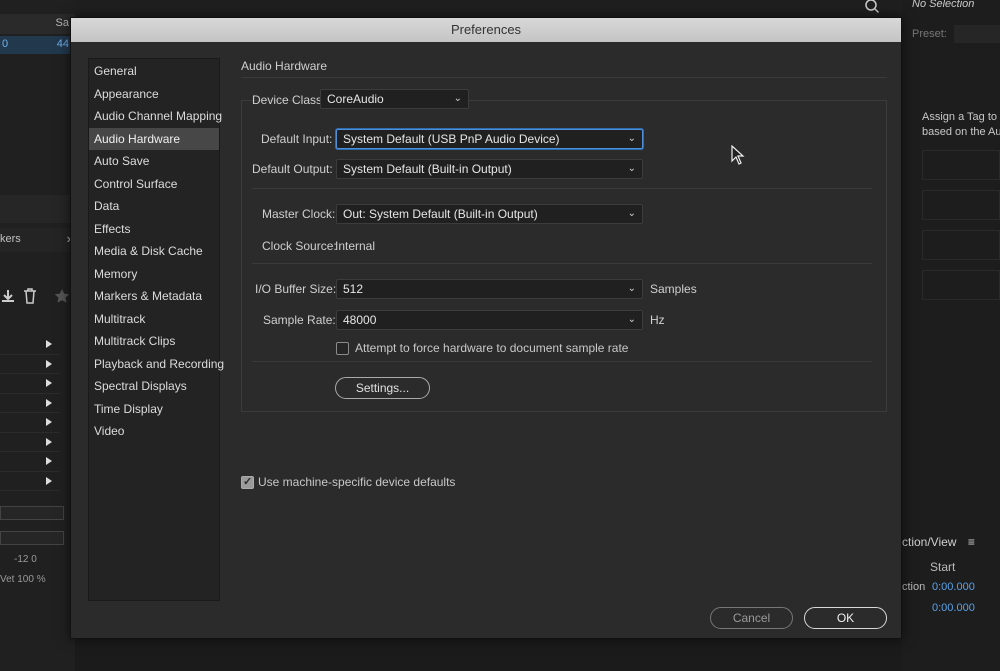 This screenshot has height=671, width=1000. Describe the element at coordinates (154, 71) in the screenshot. I see `nav-item-general: General` at that location.